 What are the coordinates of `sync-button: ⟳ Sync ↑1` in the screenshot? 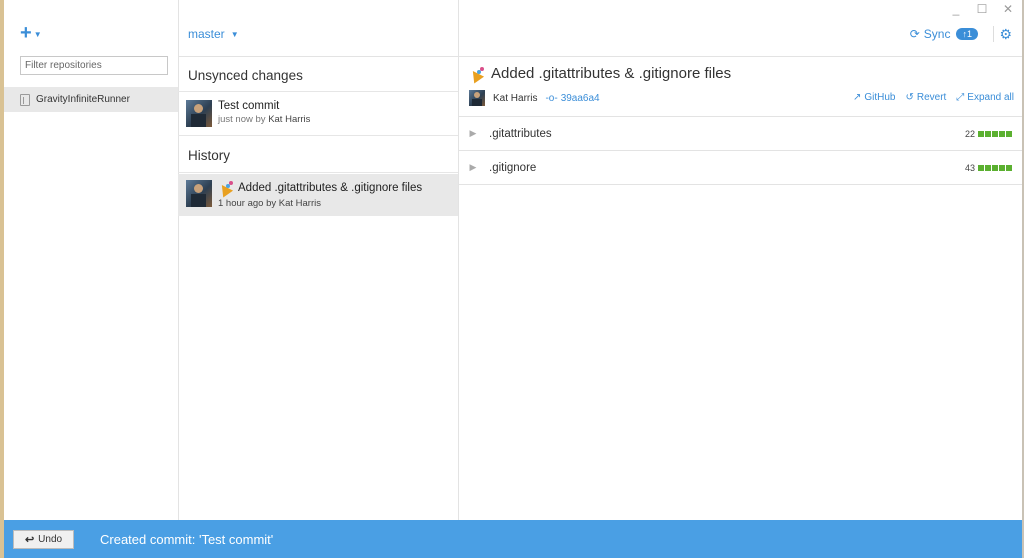 It's located at (944, 34).